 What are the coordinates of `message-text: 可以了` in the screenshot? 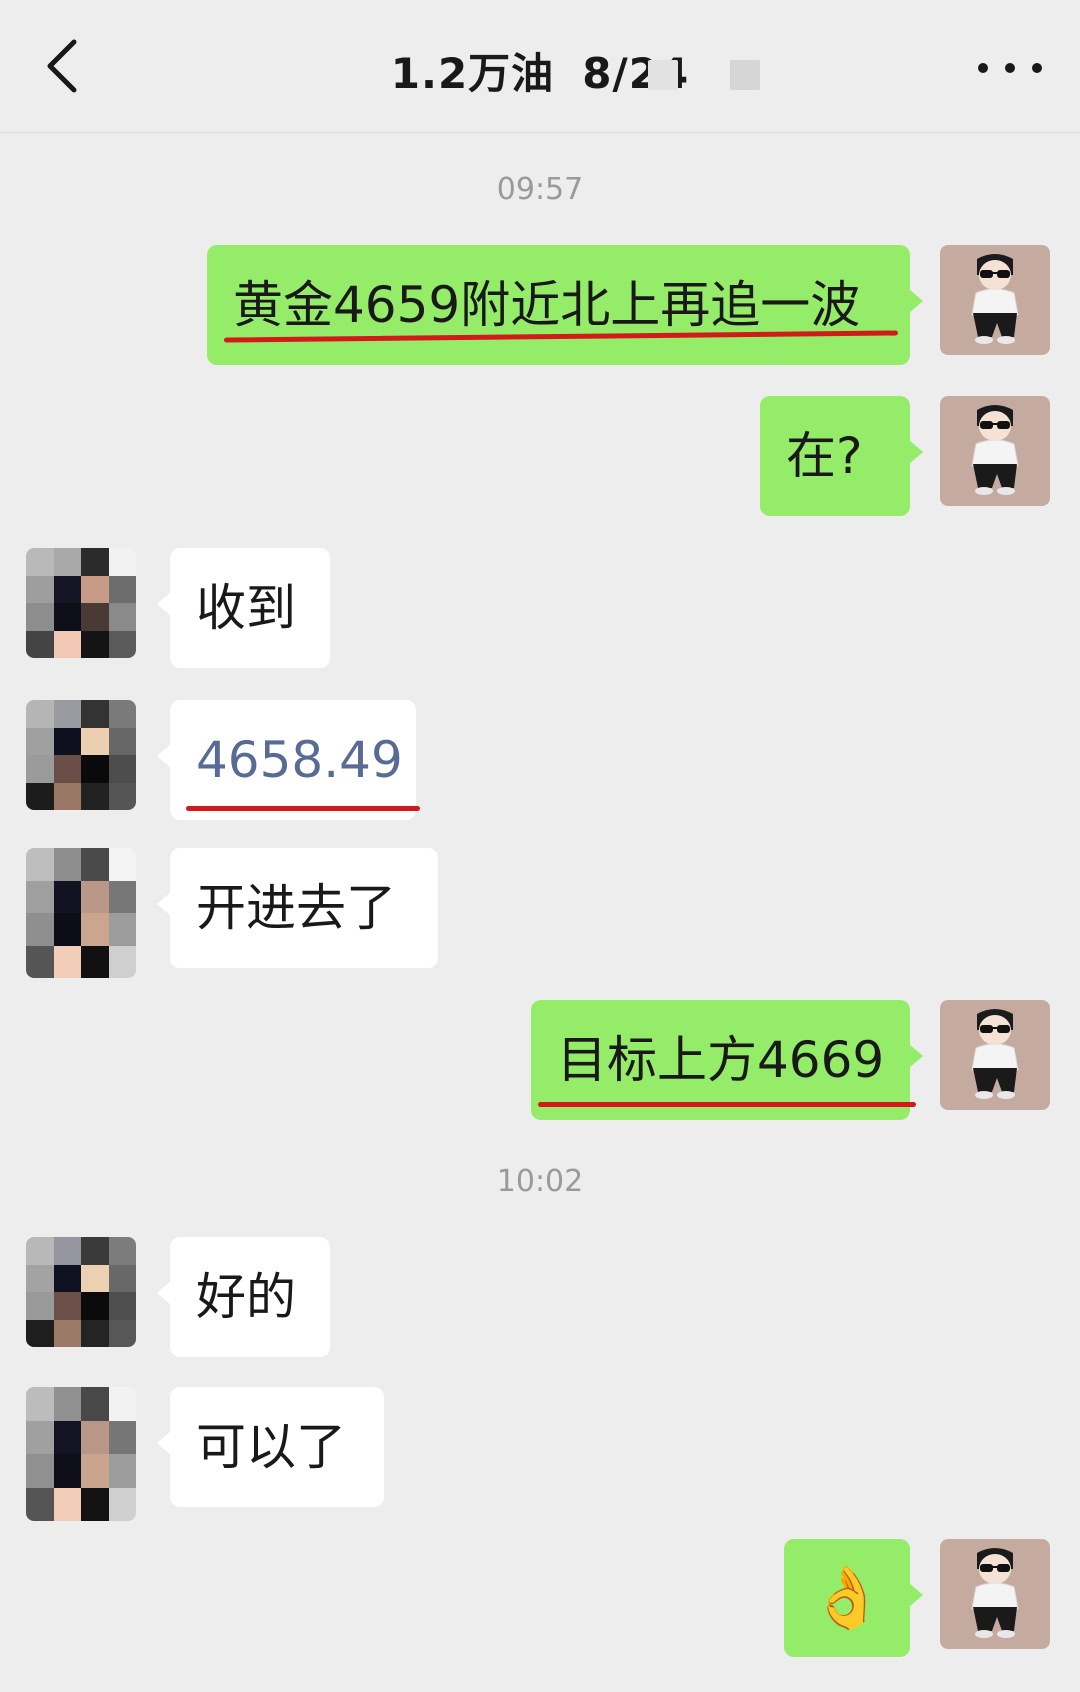 It's located at (271, 1447).